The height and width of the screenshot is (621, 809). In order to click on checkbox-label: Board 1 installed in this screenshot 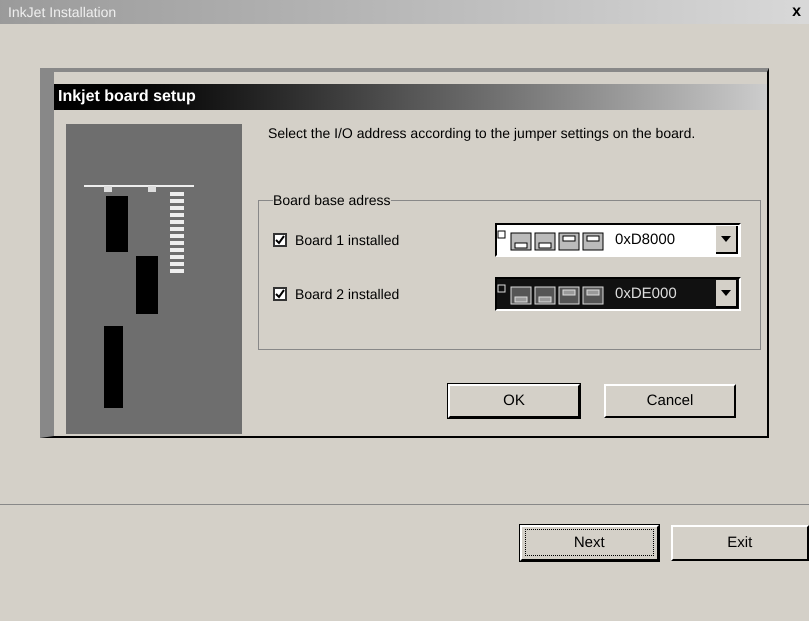, I will do `click(347, 240)`.